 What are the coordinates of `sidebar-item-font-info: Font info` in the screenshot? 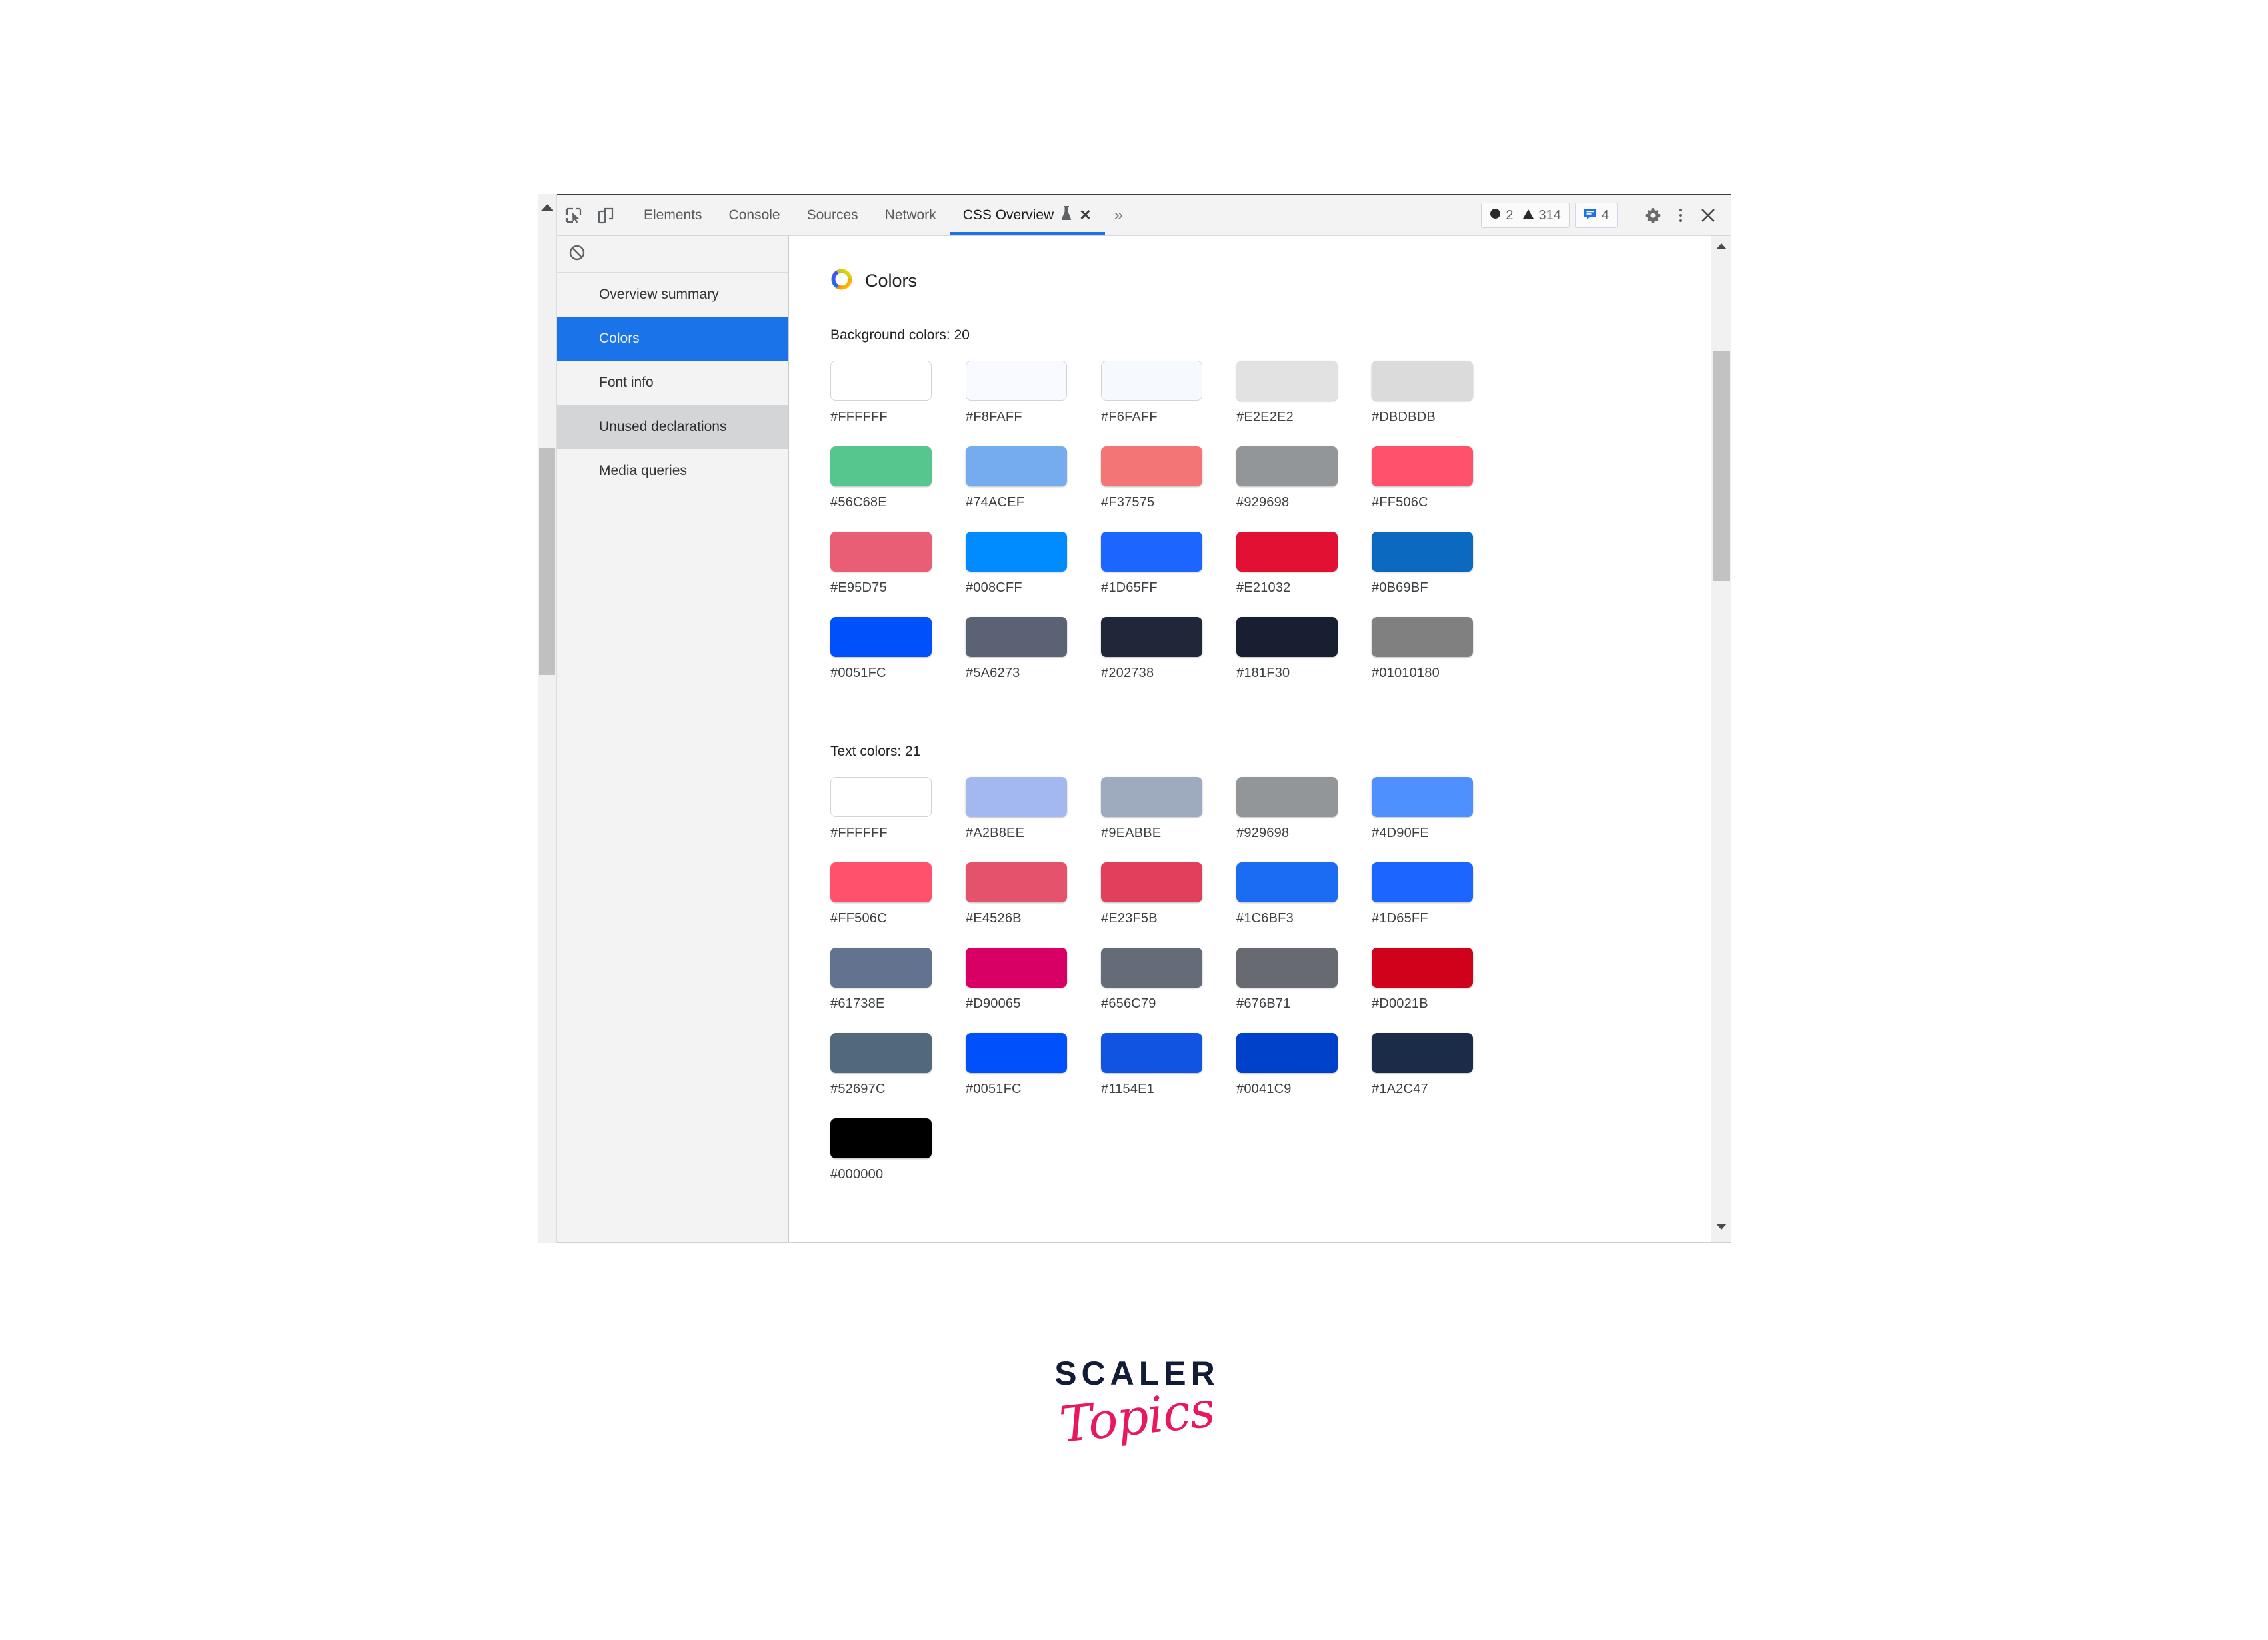 It's located at (672, 383).